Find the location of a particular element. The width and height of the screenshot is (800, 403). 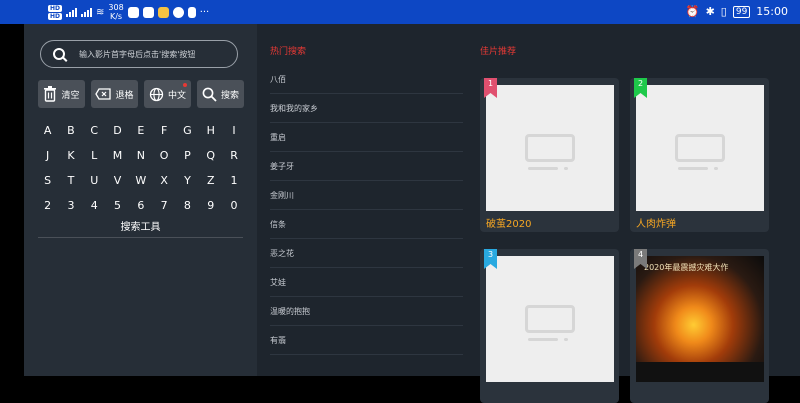

upload-icon is located at coordinates (191, 12).